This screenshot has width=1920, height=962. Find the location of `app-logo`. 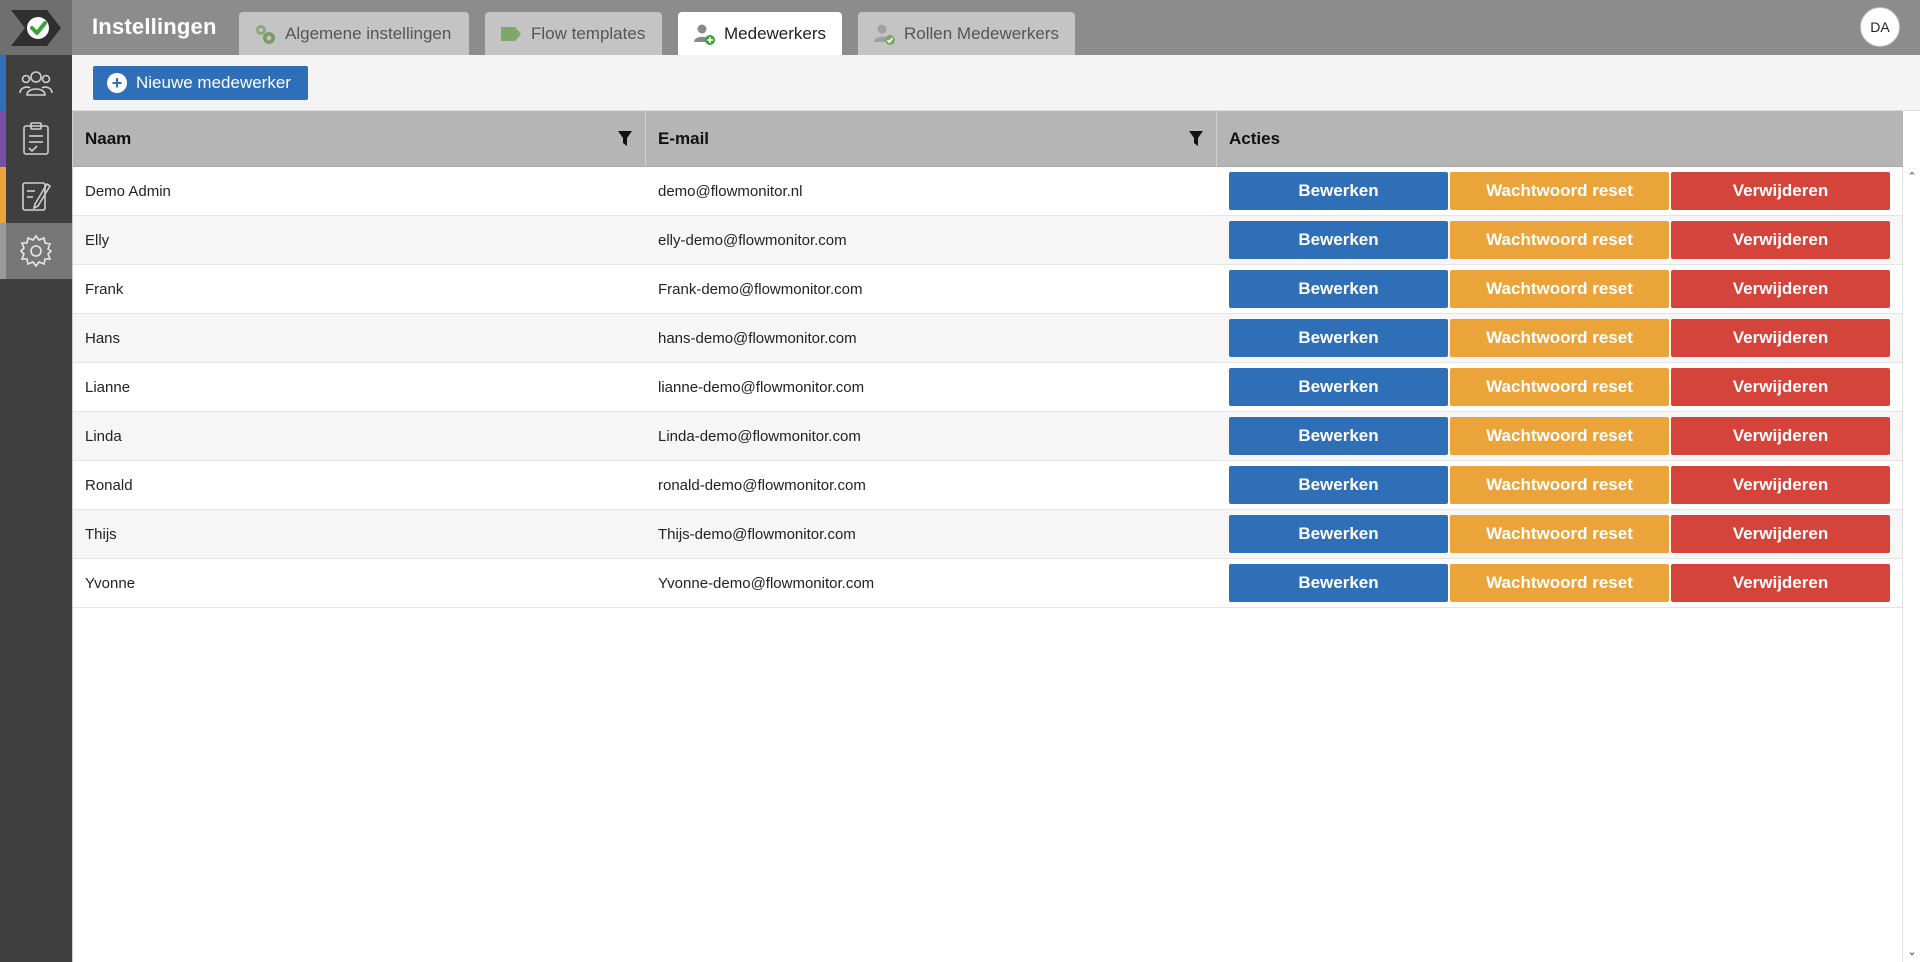

app-logo is located at coordinates (36, 27).